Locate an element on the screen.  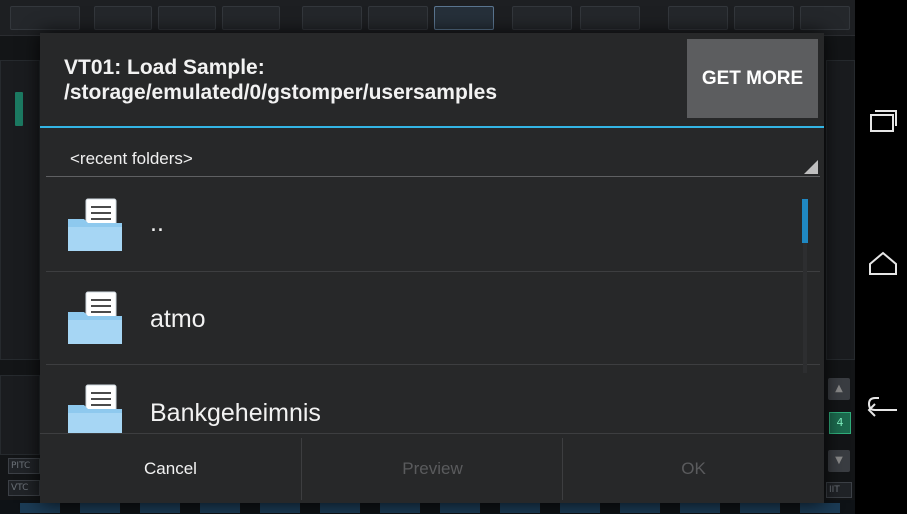
pitch-label: PITC is located at coordinates (24, 466).